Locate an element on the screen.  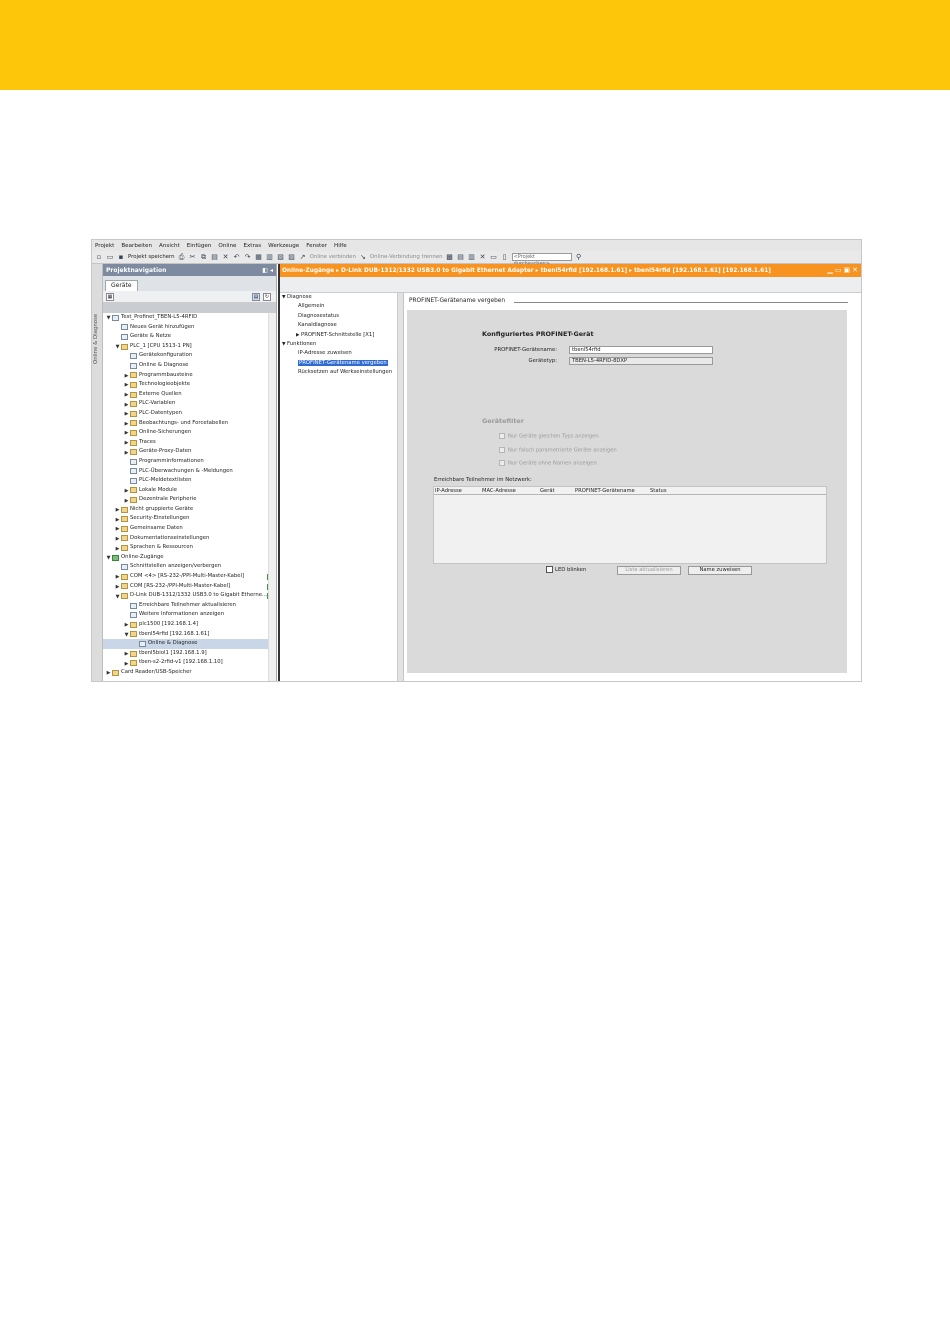
menu-item-5: Extras is located at coordinates (252, 246).